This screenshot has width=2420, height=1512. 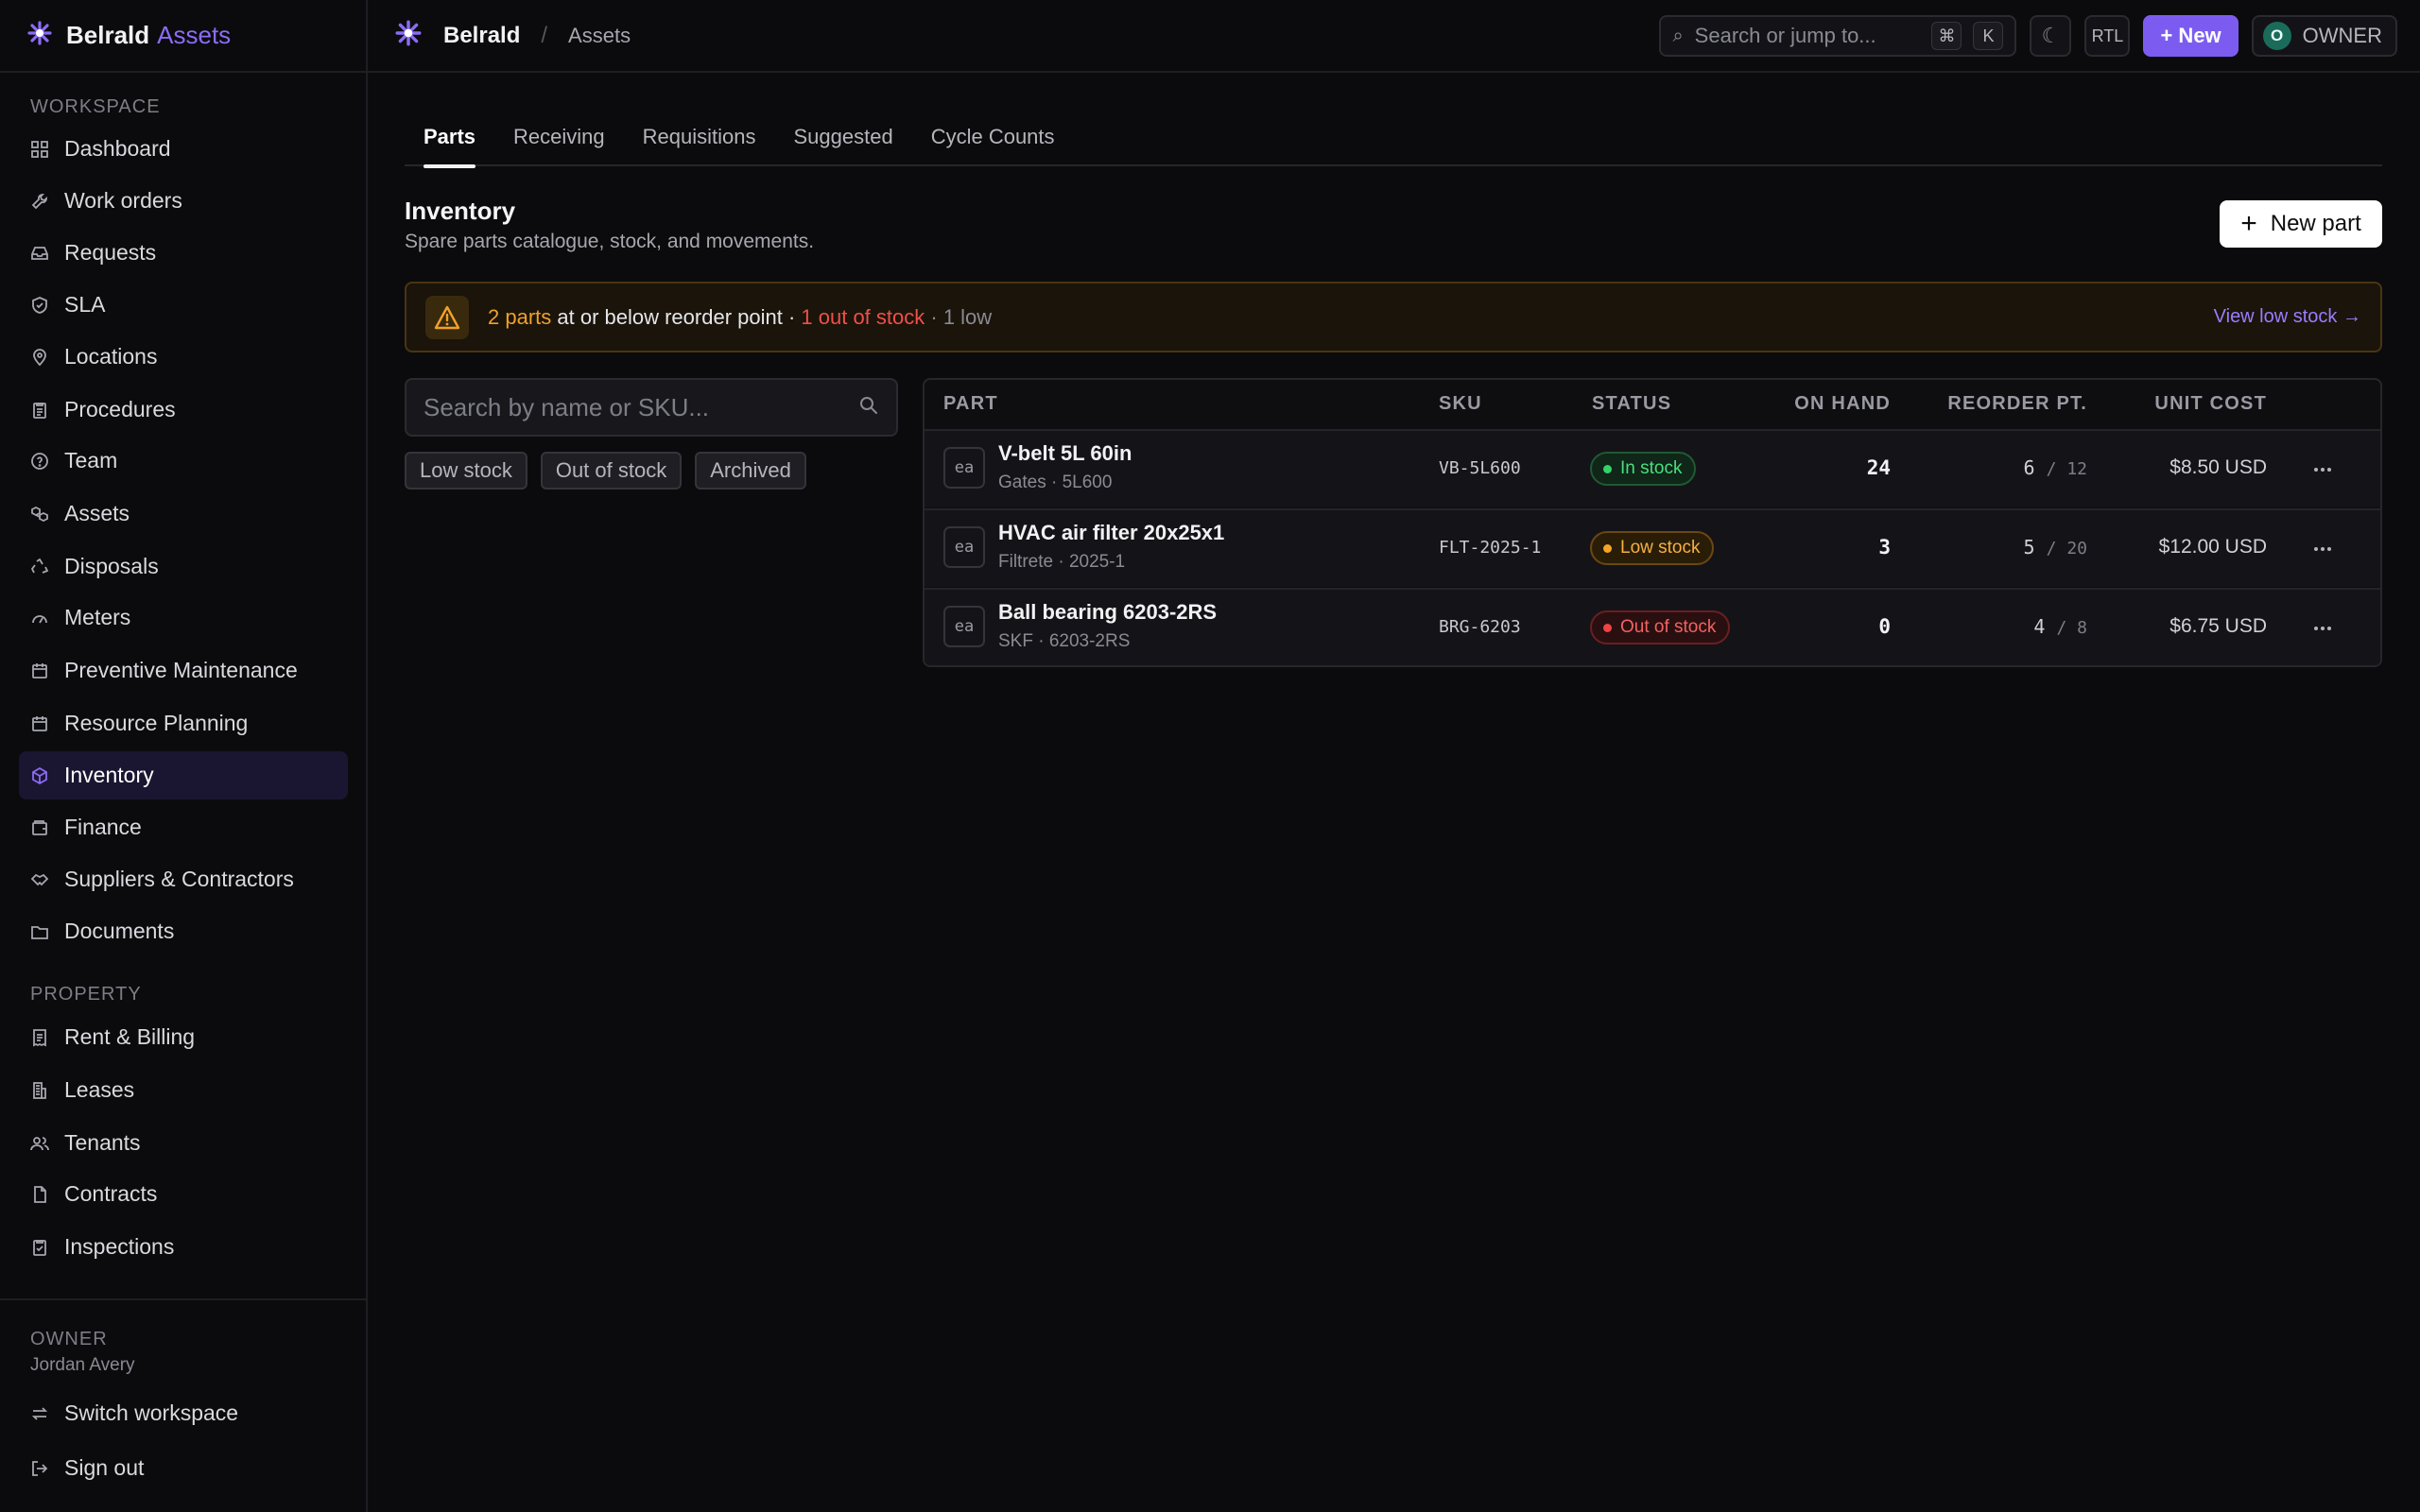 I want to click on tab-requisitions: Requisitions, so click(x=699, y=139).